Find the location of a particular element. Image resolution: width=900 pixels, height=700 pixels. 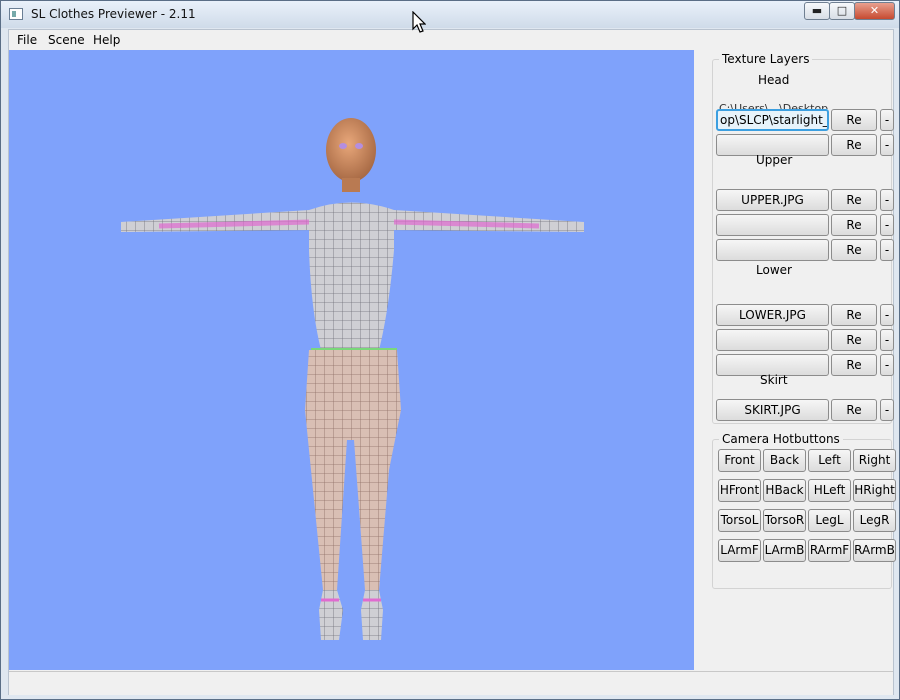

avatar-torso is located at coordinates (351, 276).